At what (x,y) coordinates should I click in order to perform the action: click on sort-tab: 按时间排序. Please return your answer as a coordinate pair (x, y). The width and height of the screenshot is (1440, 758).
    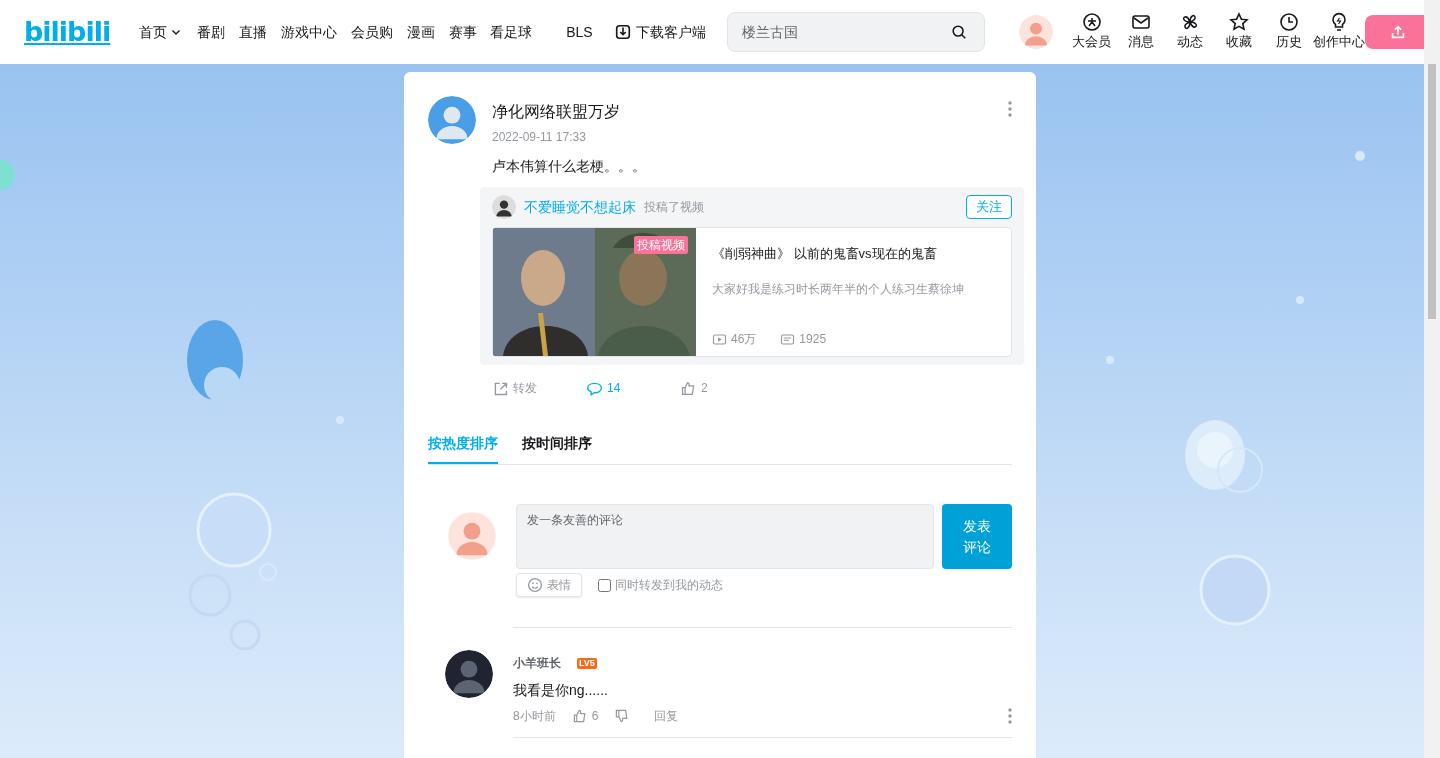
    Looking at the image, I should click on (557, 448).